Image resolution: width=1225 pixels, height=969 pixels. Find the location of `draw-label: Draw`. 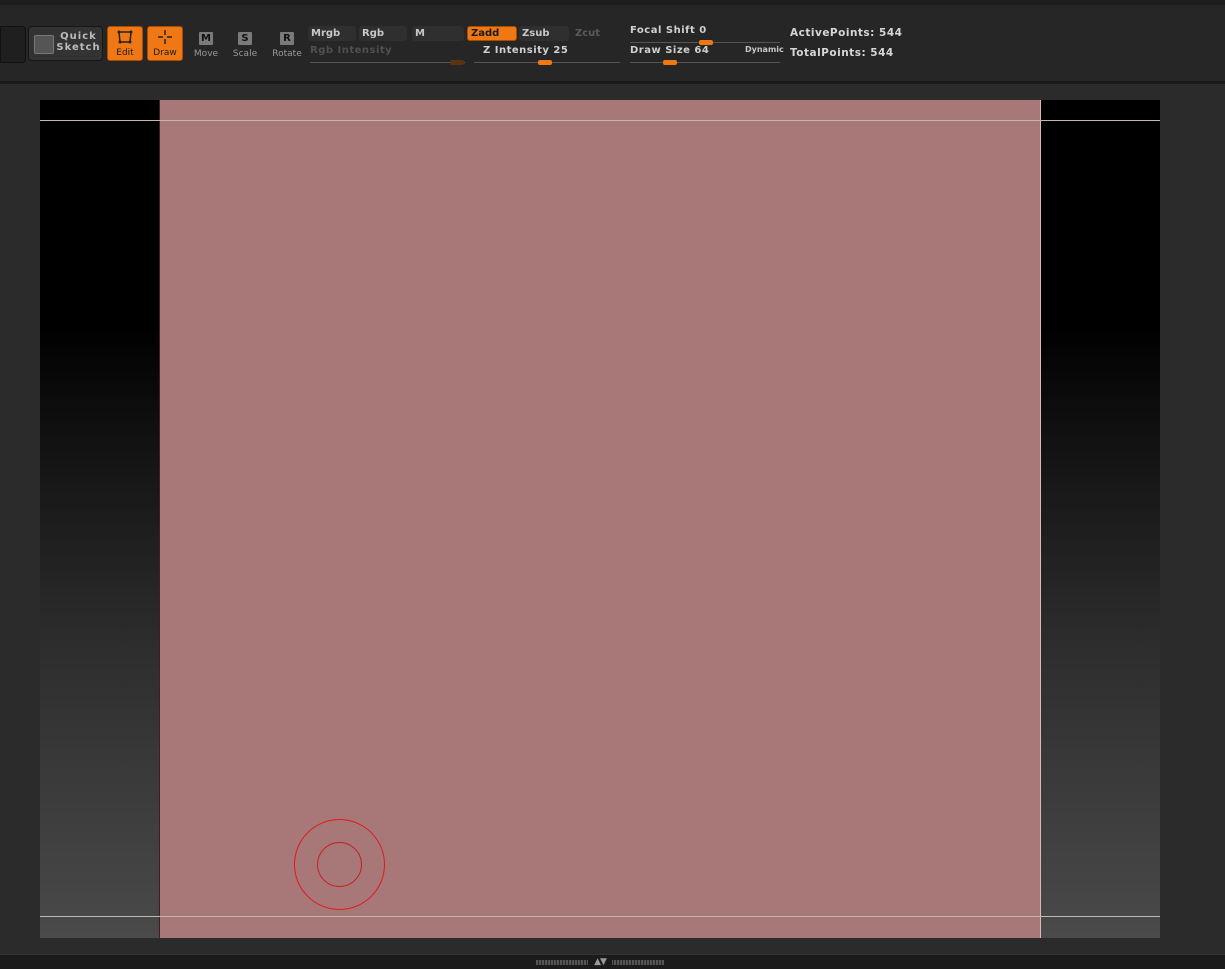

draw-label: Draw is located at coordinates (165, 53).